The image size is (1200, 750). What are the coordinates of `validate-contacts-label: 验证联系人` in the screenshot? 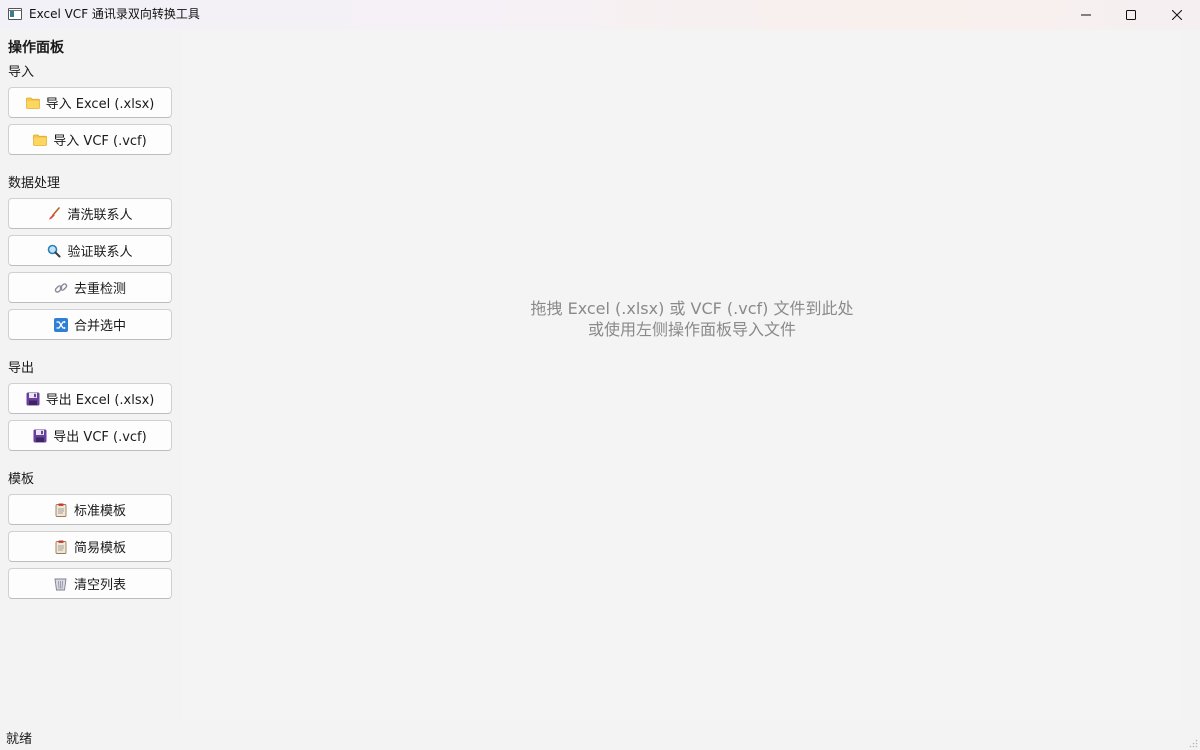 It's located at (100, 252).